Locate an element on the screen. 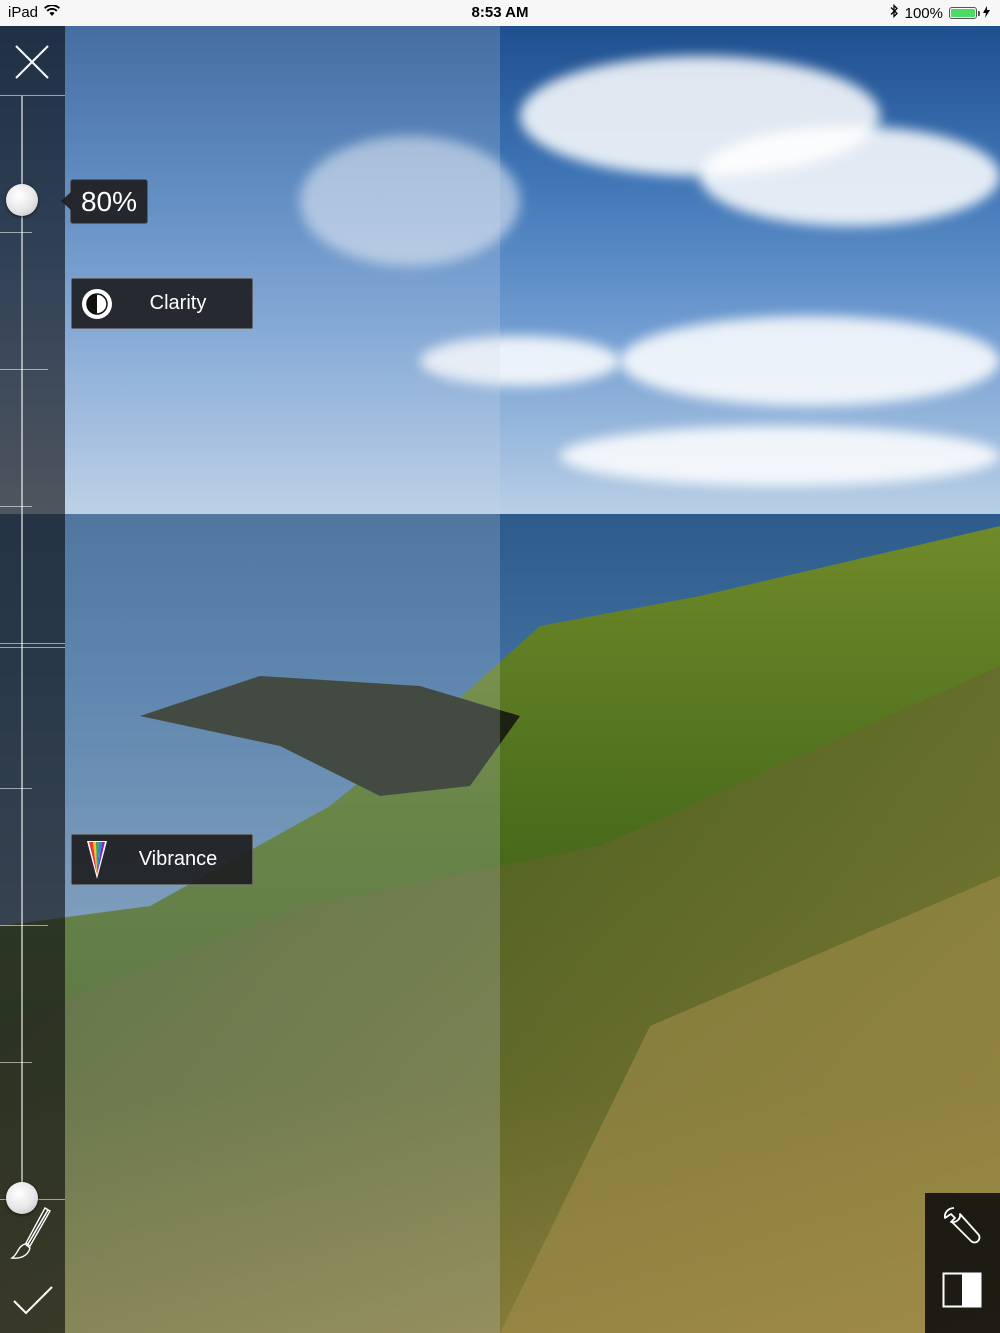 The image size is (1000, 1333). compare-button is located at coordinates (962, 1290).